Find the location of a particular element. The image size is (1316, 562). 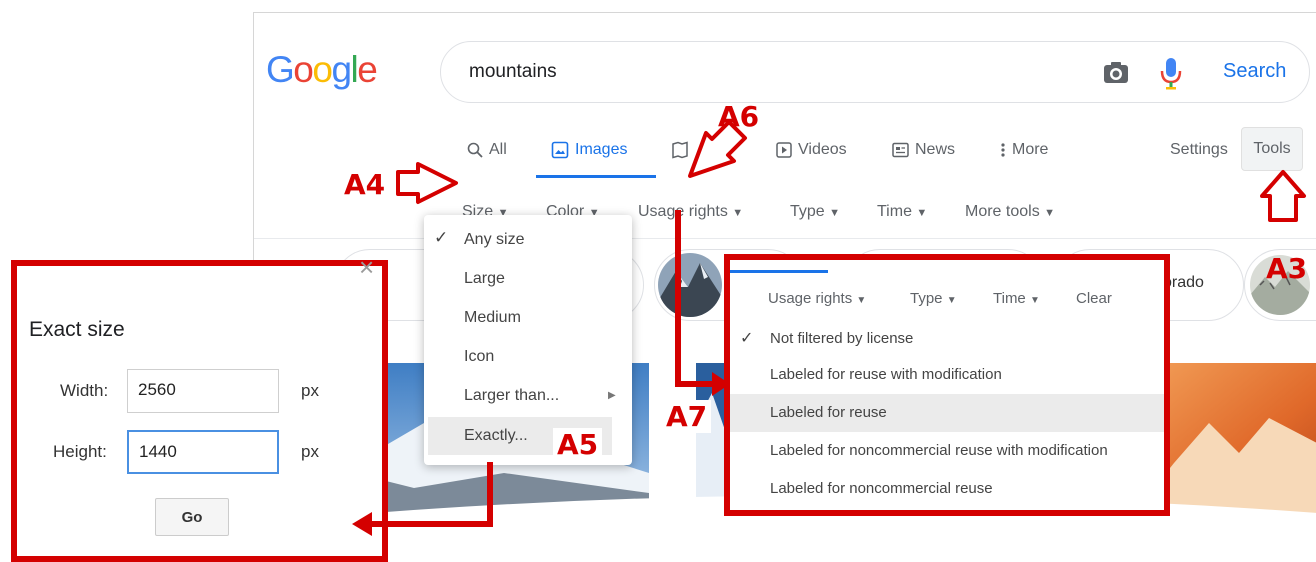

tab-label: Videos is located at coordinates (822, 149).